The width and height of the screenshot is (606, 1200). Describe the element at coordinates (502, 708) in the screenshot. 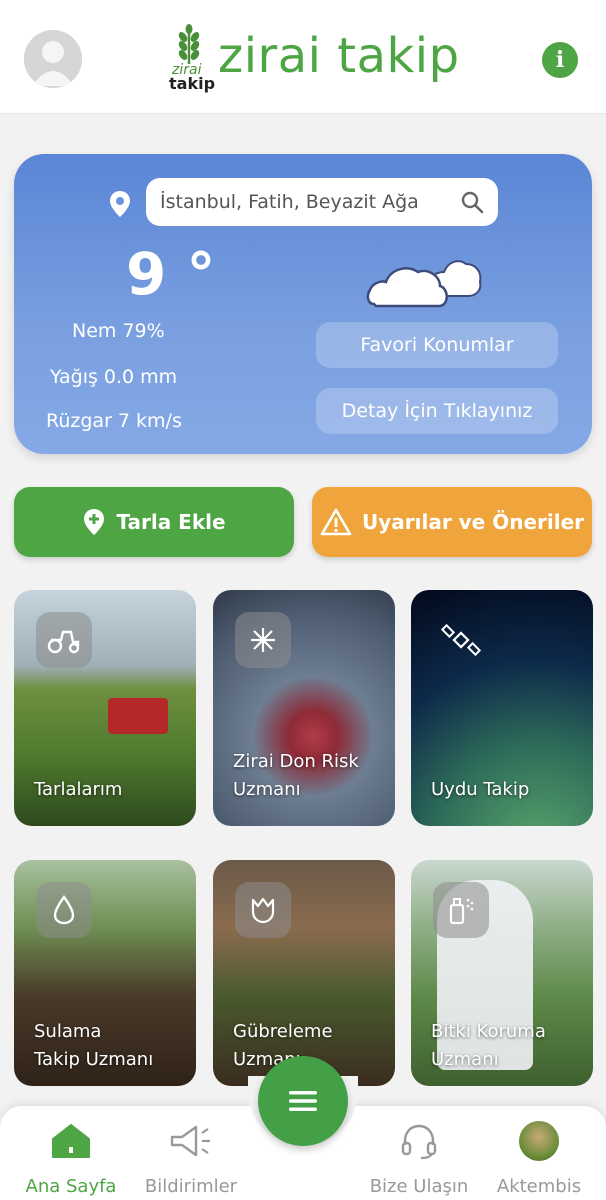

I see `tile-satellite: Uydu Takip` at that location.